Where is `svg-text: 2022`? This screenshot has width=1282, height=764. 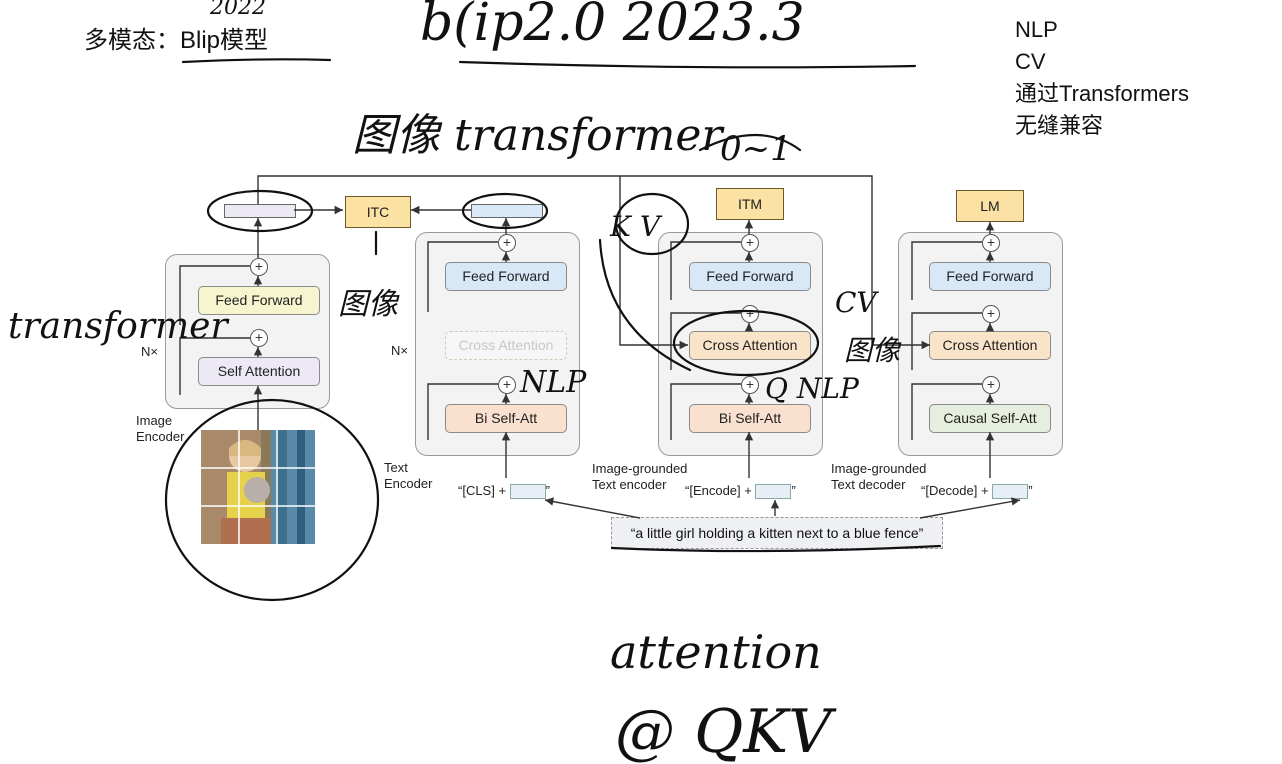
svg-text: 2022 is located at coordinates (237, 10).